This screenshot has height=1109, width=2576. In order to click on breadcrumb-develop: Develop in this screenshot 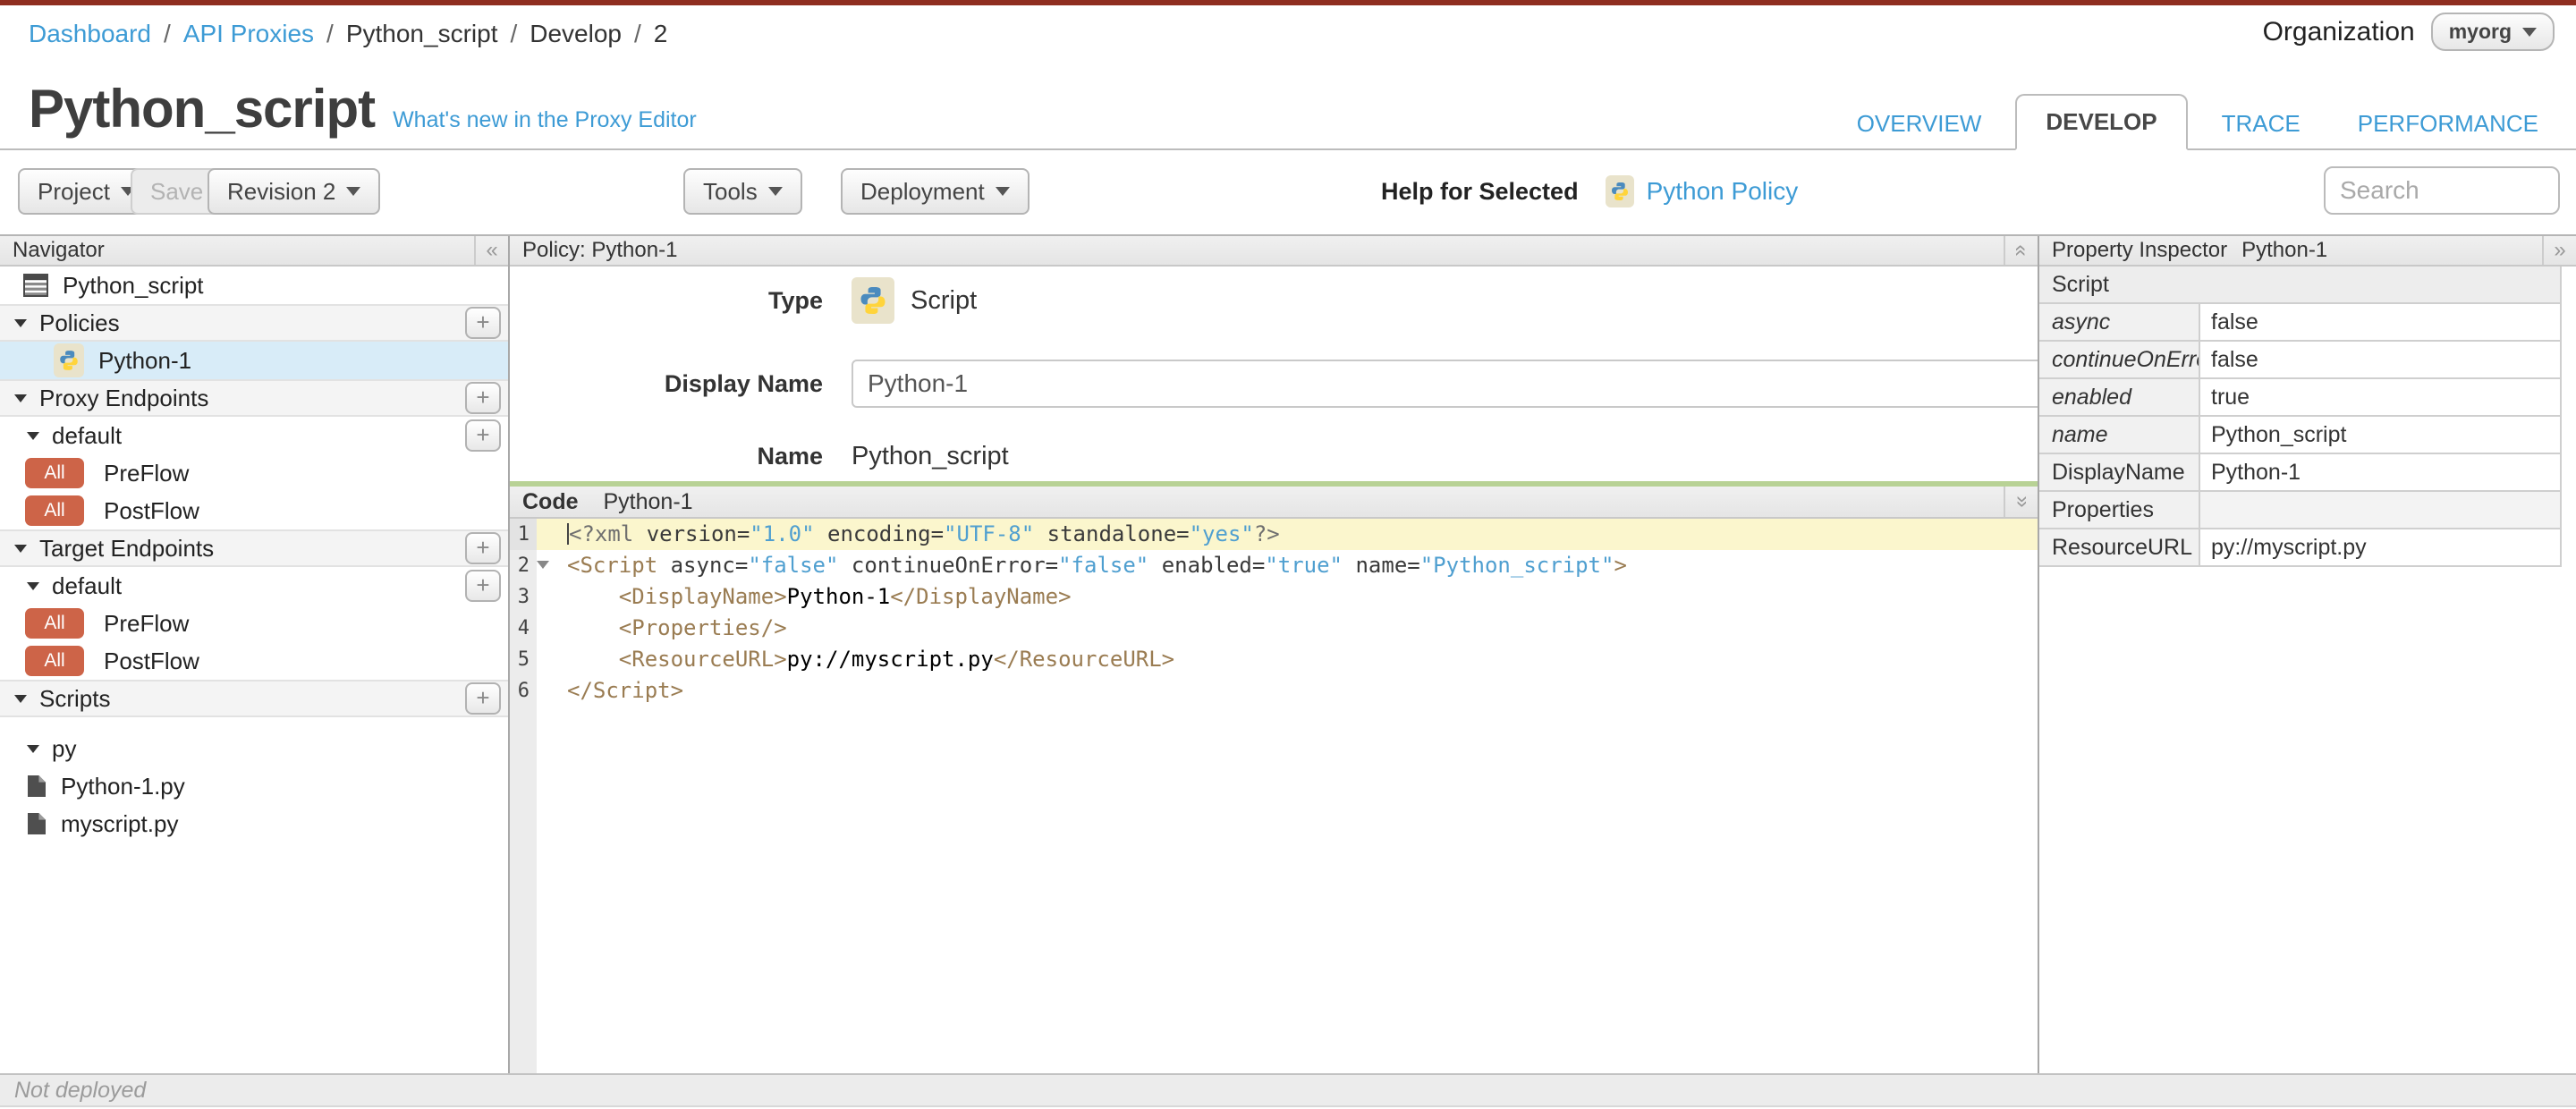, I will do `click(576, 34)`.